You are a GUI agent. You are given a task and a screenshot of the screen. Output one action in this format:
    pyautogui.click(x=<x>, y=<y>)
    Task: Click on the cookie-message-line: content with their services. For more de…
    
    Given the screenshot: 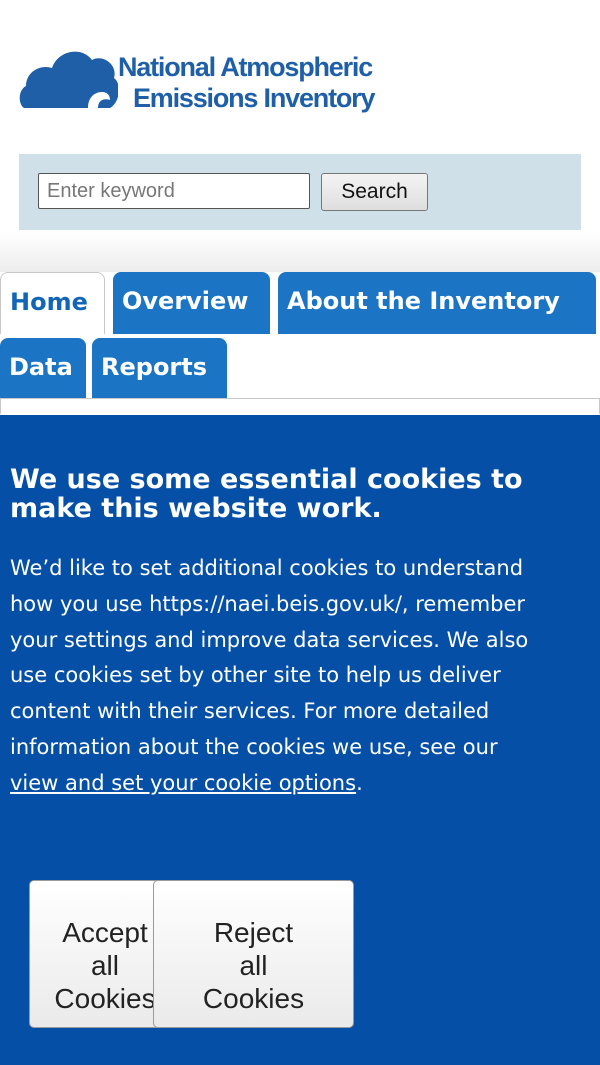 What is the action you would take?
    pyautogui.click(x=250, y=711)
    